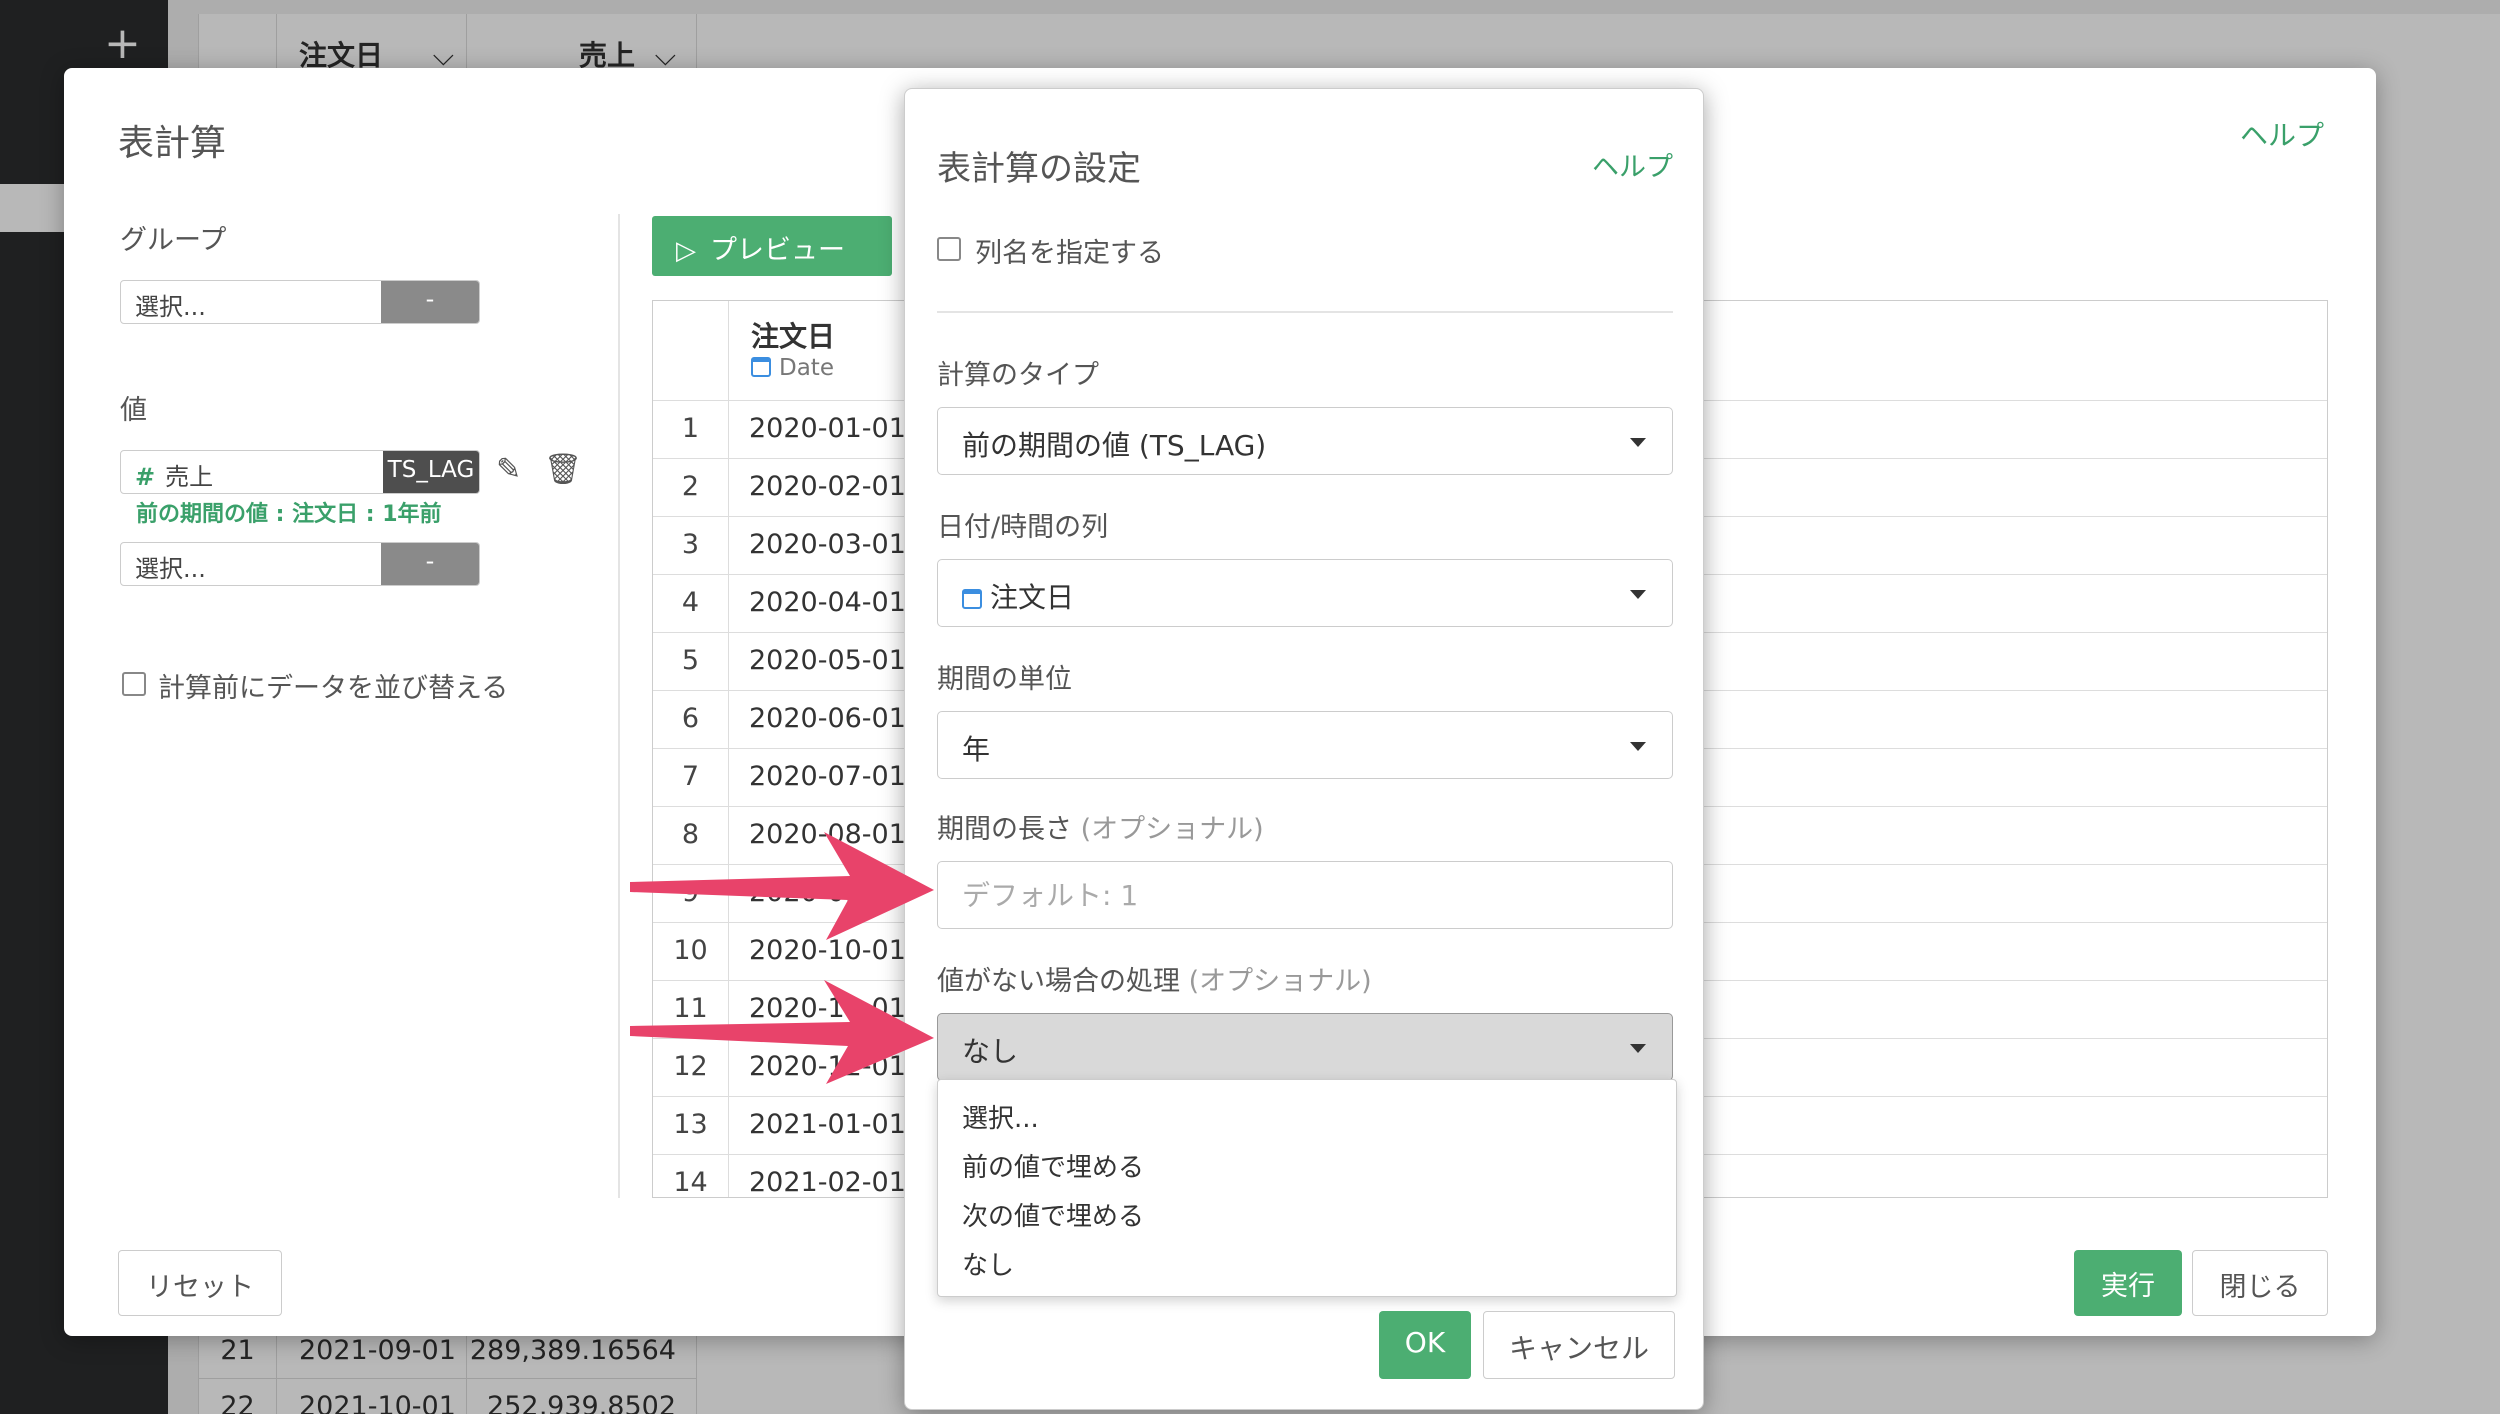 The height and width of the screenshot is (1414, 2500). What do you see at coordinates (691, 1126) in the screenshot?
I see `row-number: 13` at bounding box center [691, 1126].